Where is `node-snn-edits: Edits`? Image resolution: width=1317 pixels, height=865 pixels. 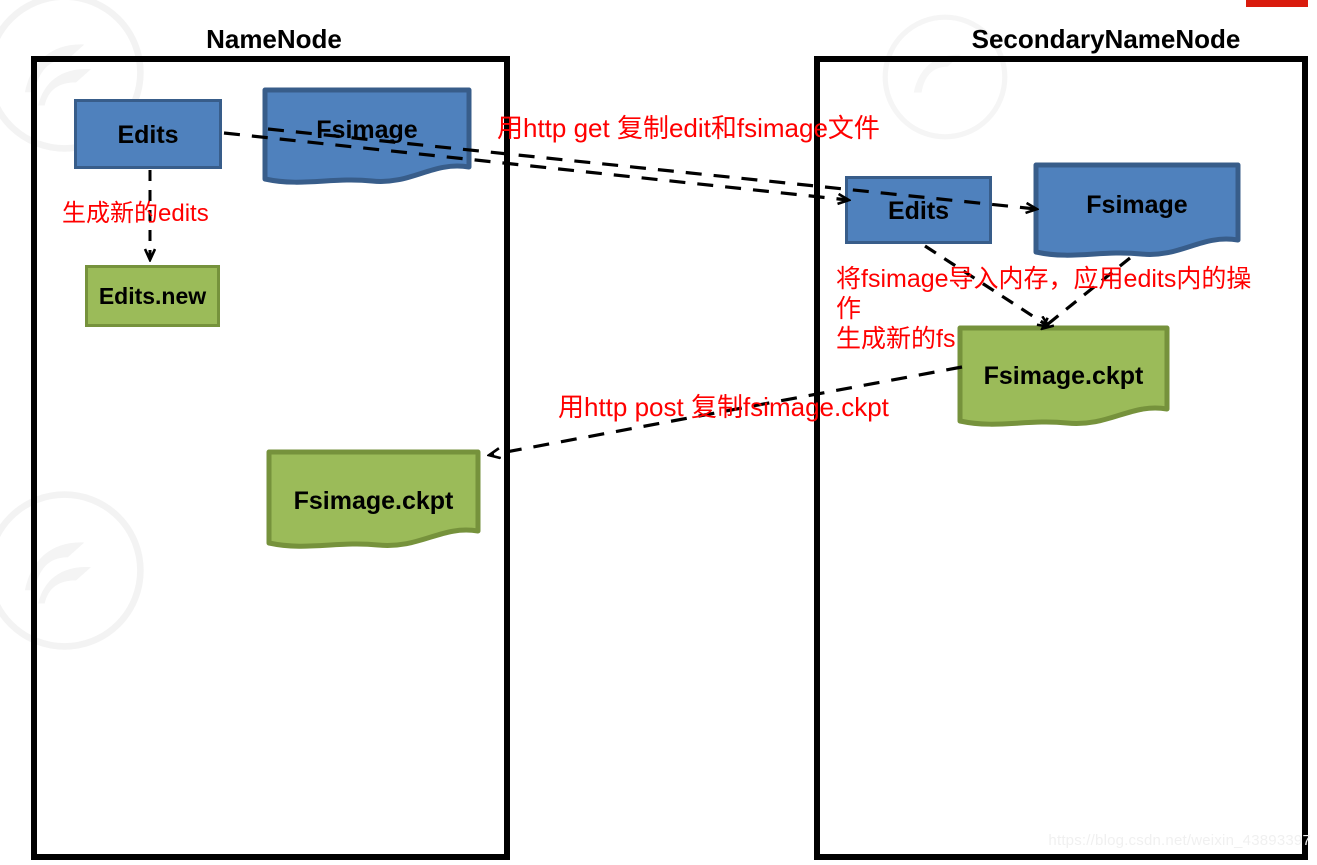 node-snn-edits: Edits is located at coordinates (918, 210).